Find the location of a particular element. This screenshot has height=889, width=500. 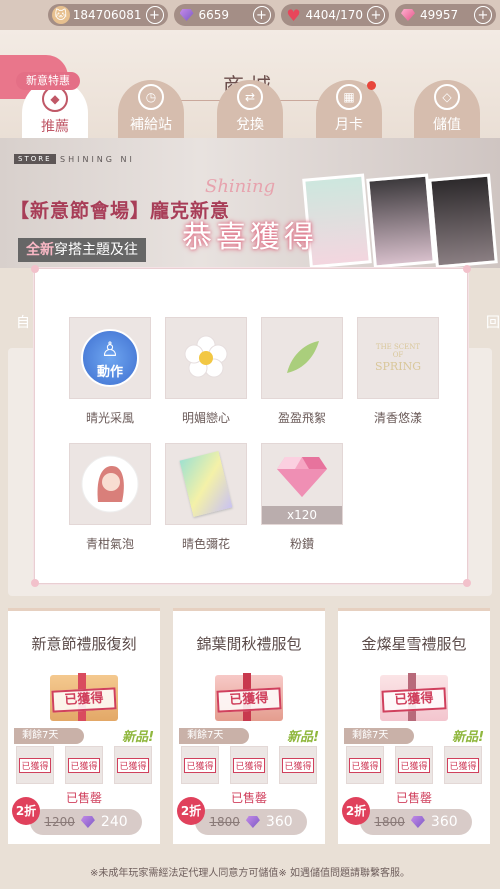

reward-item-name: 明媚戀心 is located at coordinates (205, 418).